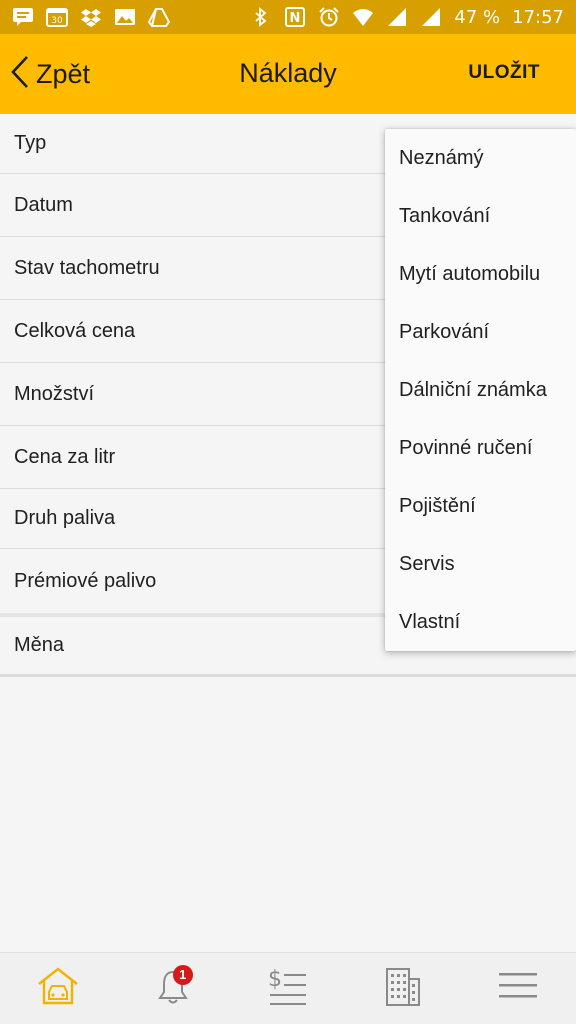 The image size is (576, 1024). I want to click on bottom-navigation: 1 $, so click(288, 988).